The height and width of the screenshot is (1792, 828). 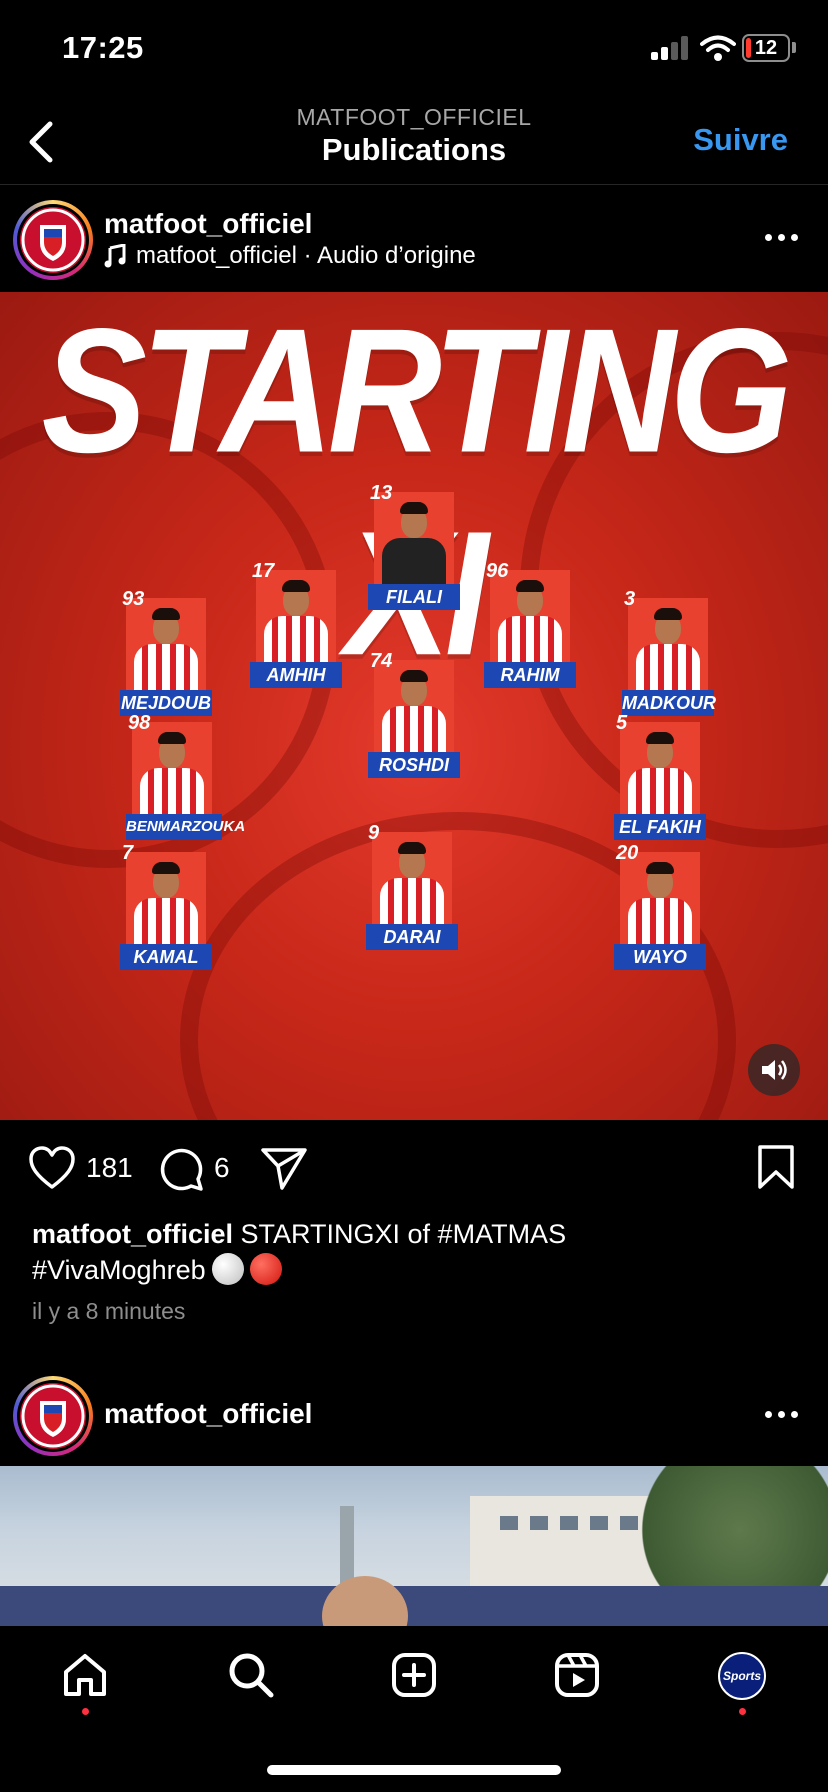 What do you see at coordinates (208, 1414) in the screenshot?
I see `post2-username: matfoot_officiel` at bounding box center [208, 1414].